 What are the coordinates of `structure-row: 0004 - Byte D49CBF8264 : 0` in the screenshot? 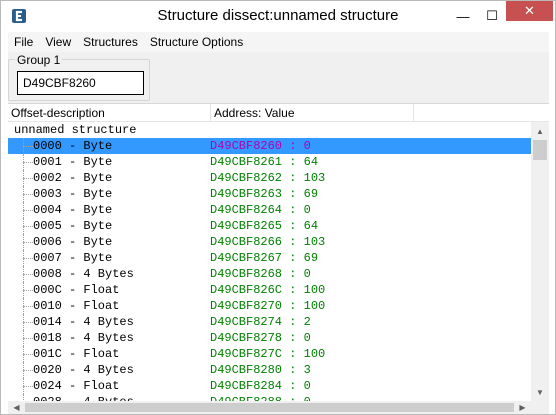 It's located at (269, 210).